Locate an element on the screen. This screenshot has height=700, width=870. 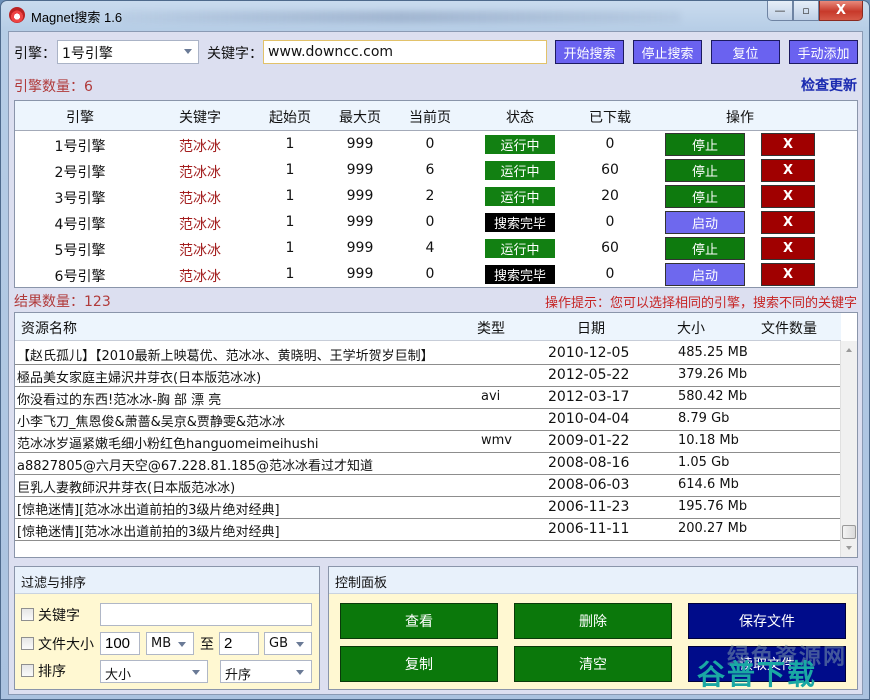
engine-row: 5号引擎 范冰冰 1 999 4 60 运行中 停止 X is located at coordinates (436, 249).